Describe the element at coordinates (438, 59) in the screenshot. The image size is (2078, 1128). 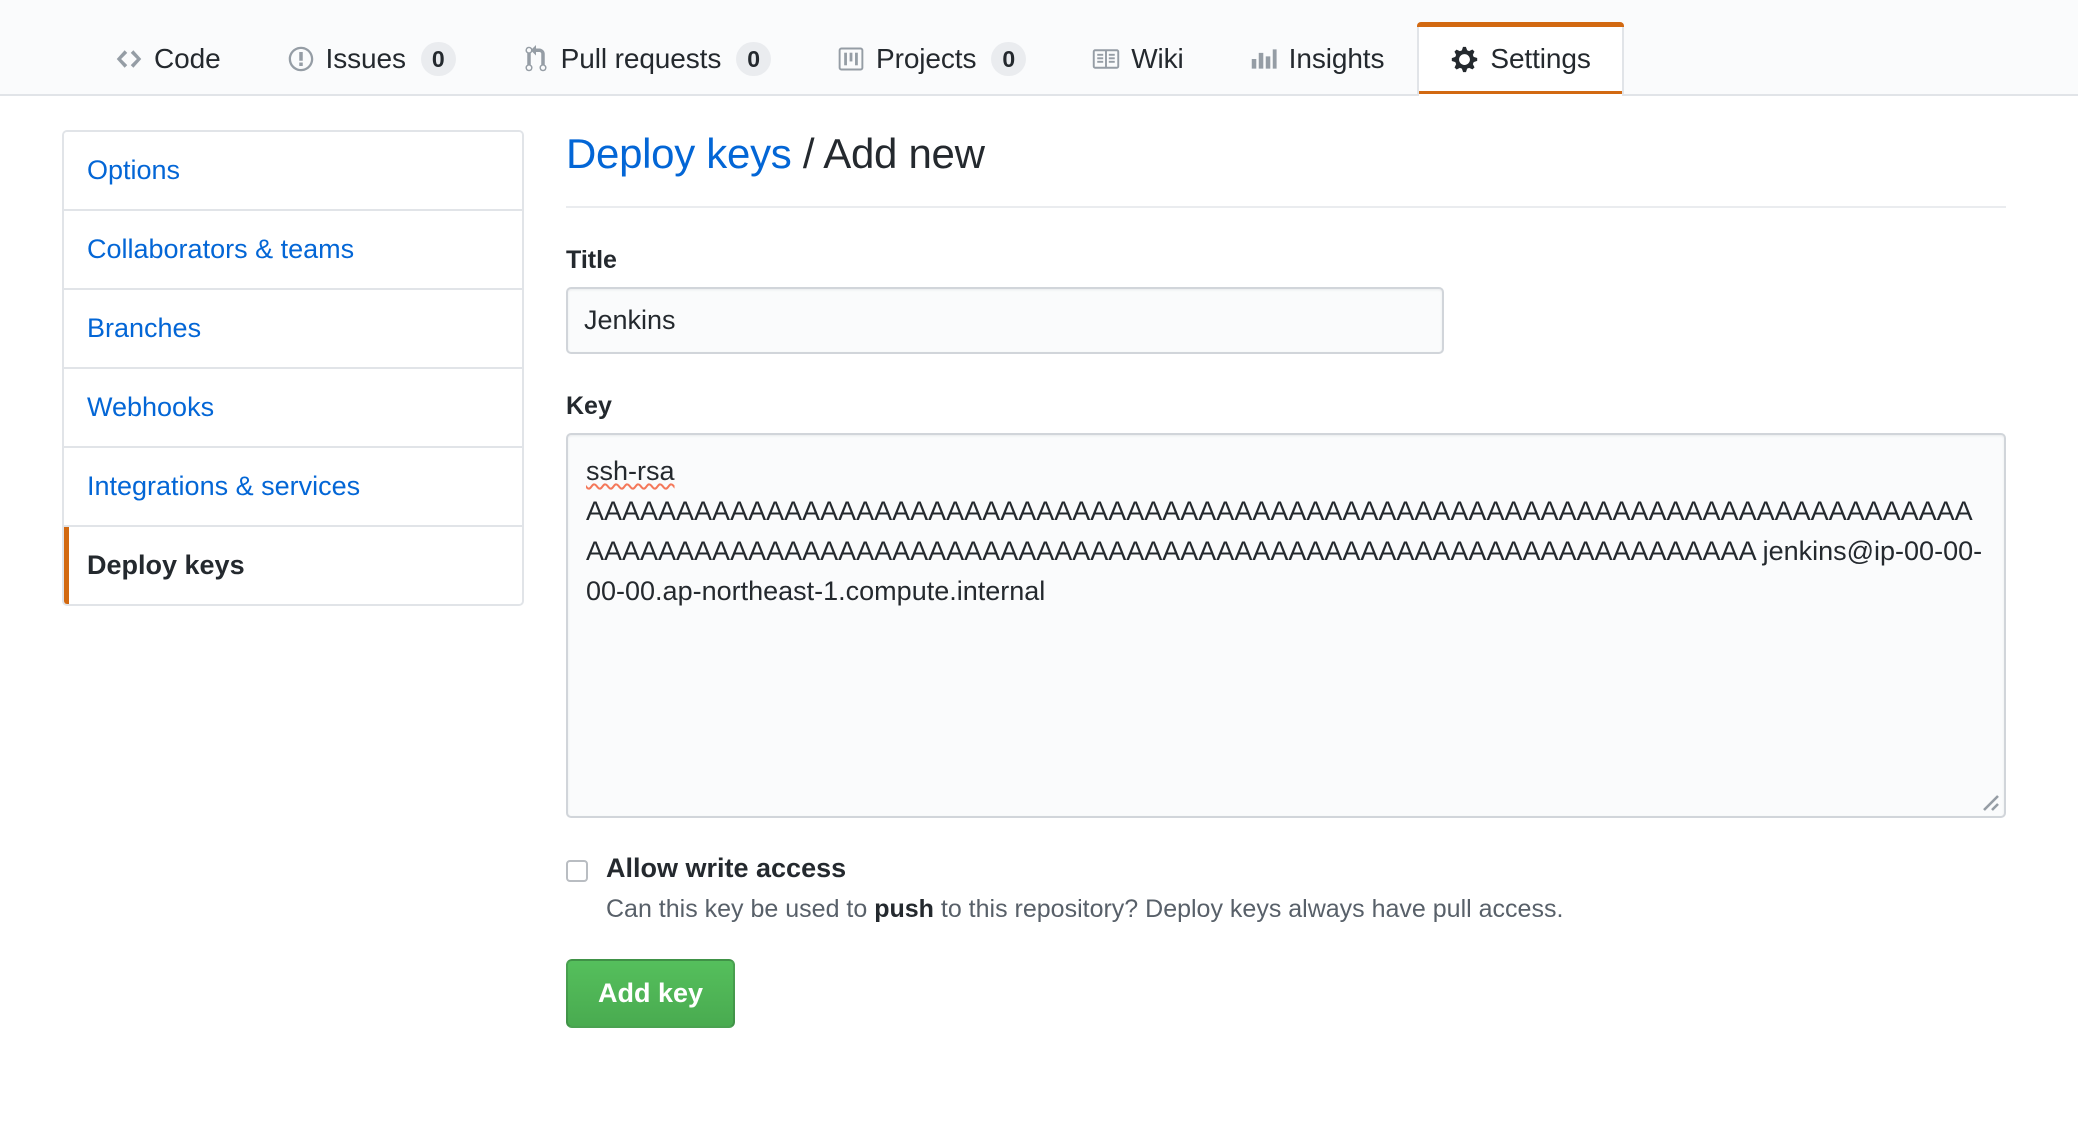
I see `tab-issues-count: 0` at that location.